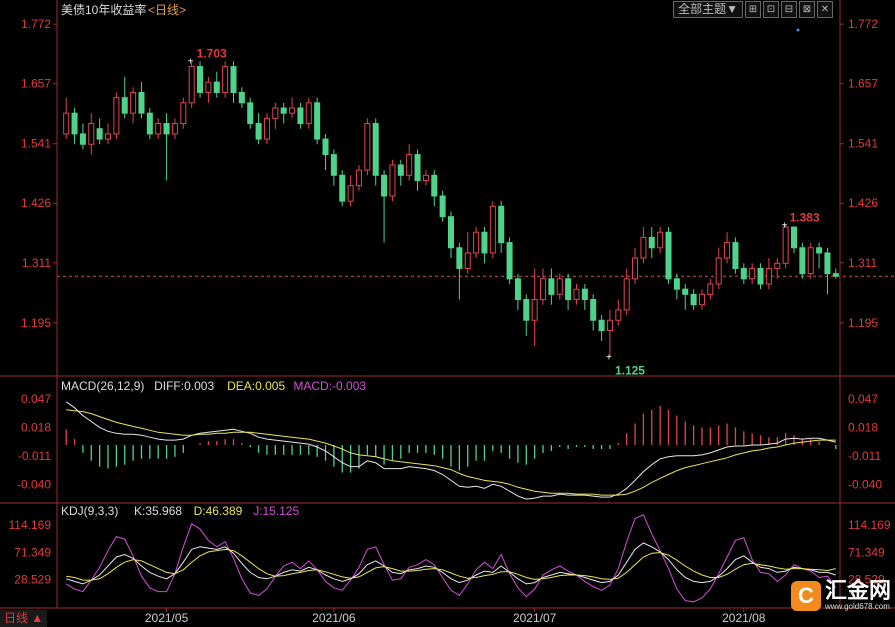  What do you see at coordinates (89, 511) in the screenshot?
I see `kdj-label: KDJ(9,3,3)` at bounding box center [89, 511].